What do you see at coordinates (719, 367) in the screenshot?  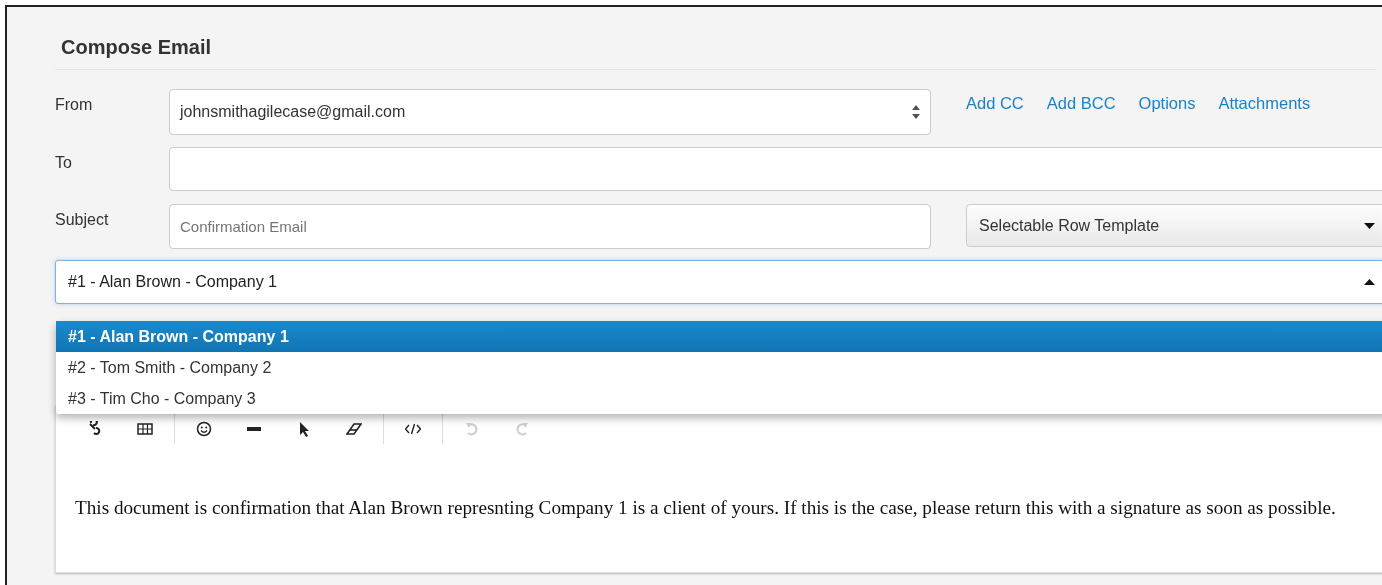 I see `dropdown-option: #2 - Tom Smith - Company 2` at bounding box center [719, 367].